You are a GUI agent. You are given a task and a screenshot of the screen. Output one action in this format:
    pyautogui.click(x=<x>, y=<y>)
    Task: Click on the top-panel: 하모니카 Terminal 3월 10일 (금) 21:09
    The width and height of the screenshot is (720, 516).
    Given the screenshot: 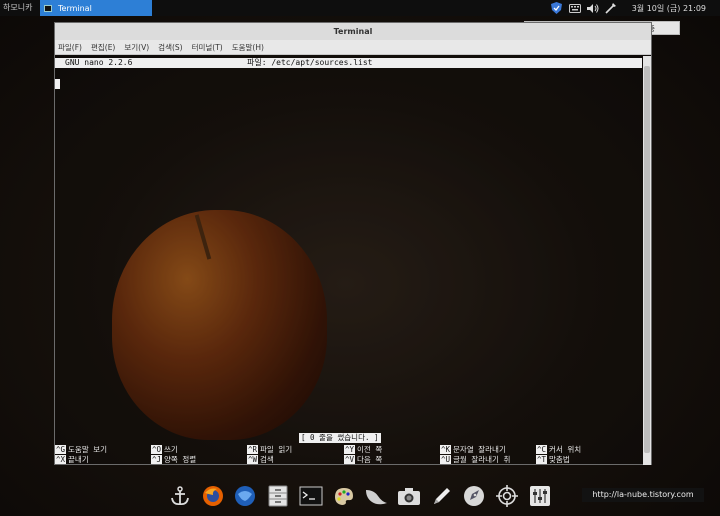 What is the action you would take?
    pyautogui.click(x=360, y=8)
    